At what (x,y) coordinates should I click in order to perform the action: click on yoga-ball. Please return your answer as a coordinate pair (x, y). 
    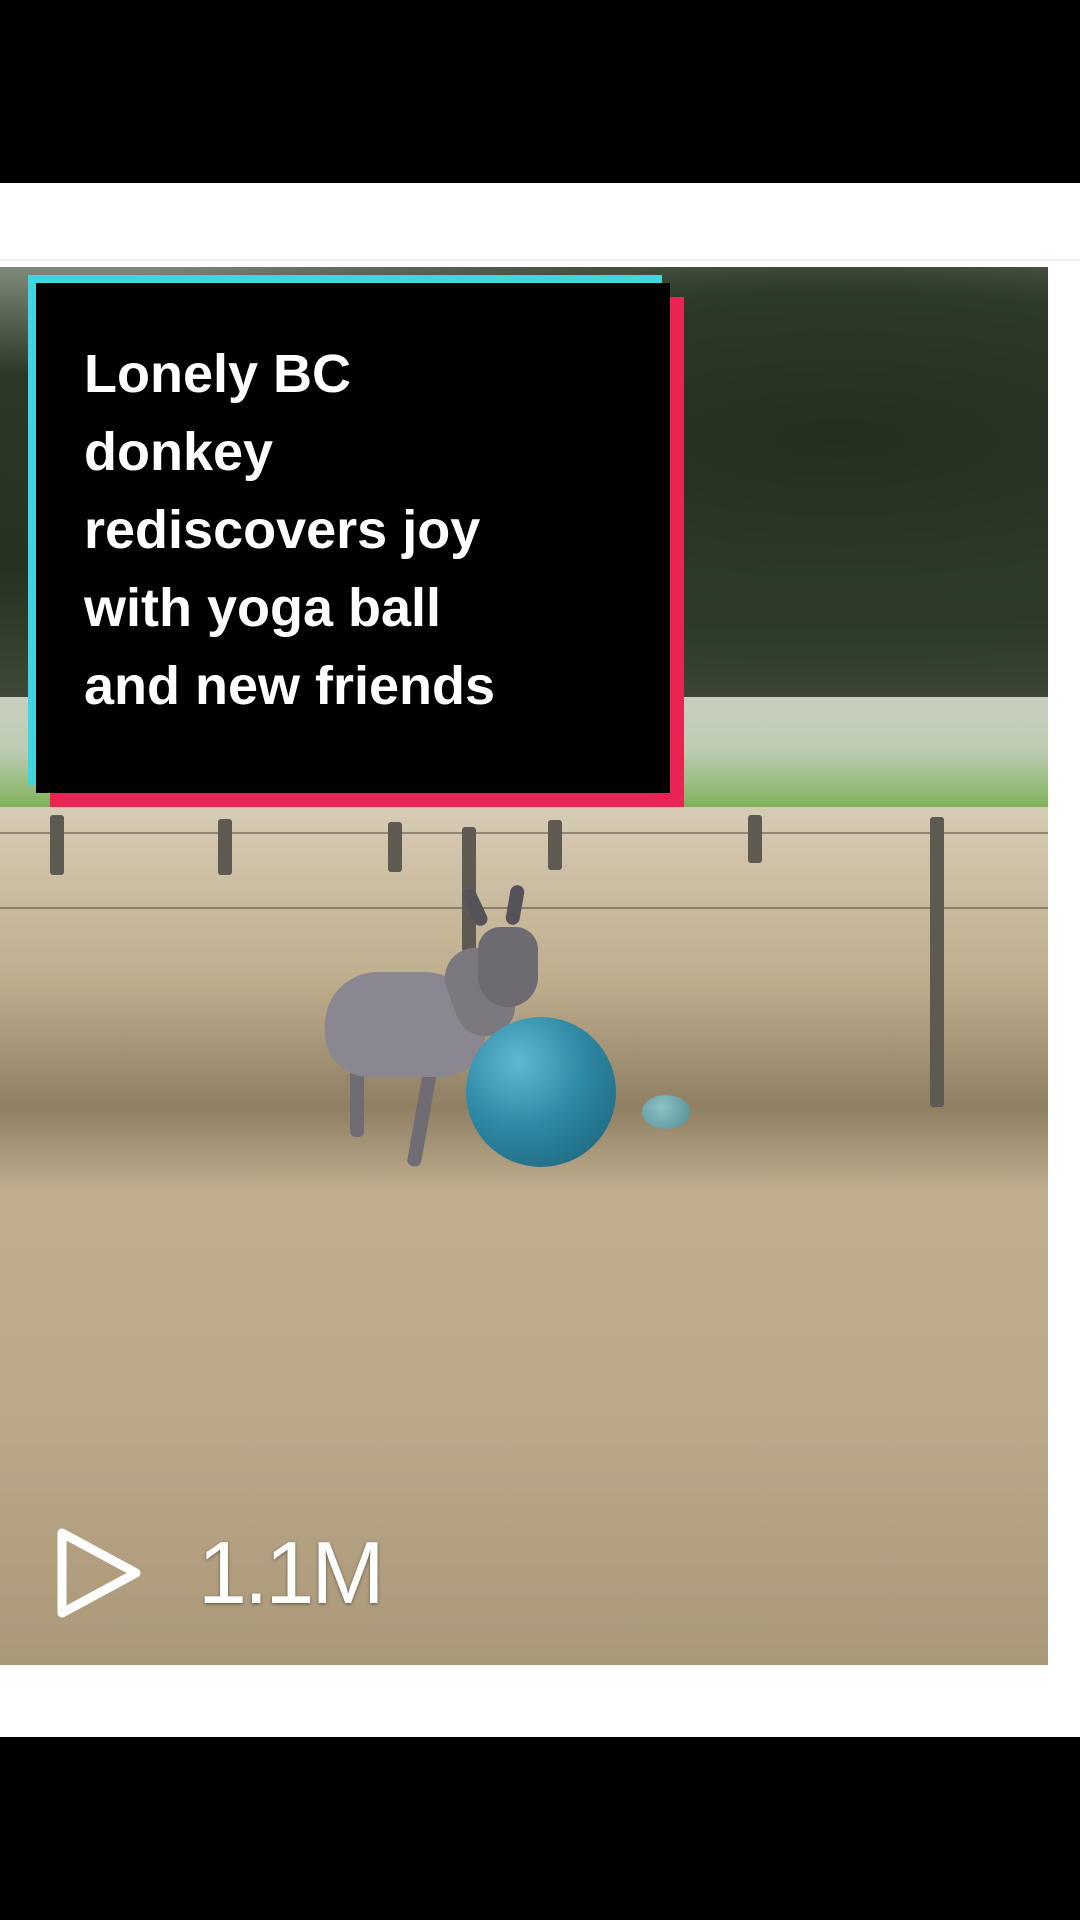
    Looking at the image, I should click on (541, 1092).